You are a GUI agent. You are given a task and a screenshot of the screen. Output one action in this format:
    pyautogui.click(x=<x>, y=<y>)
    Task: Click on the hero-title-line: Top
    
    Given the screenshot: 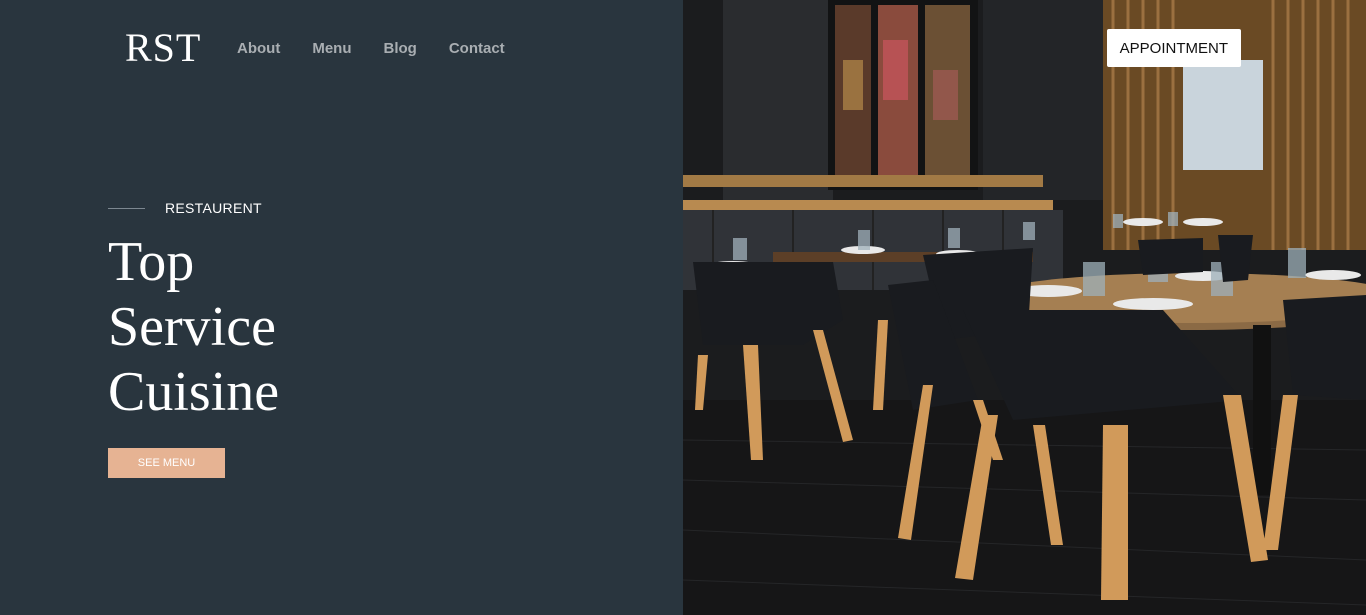 What is the action you would take?
    pyautogui.click(x=151, y=262)
    